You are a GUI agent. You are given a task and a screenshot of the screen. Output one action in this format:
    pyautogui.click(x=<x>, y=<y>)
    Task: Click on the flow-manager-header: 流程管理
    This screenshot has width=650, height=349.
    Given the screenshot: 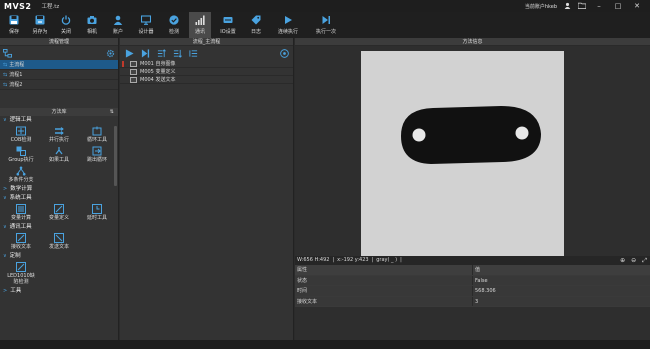 What is the action you would take?
    pyautogui.click(x=59, y=42)
    